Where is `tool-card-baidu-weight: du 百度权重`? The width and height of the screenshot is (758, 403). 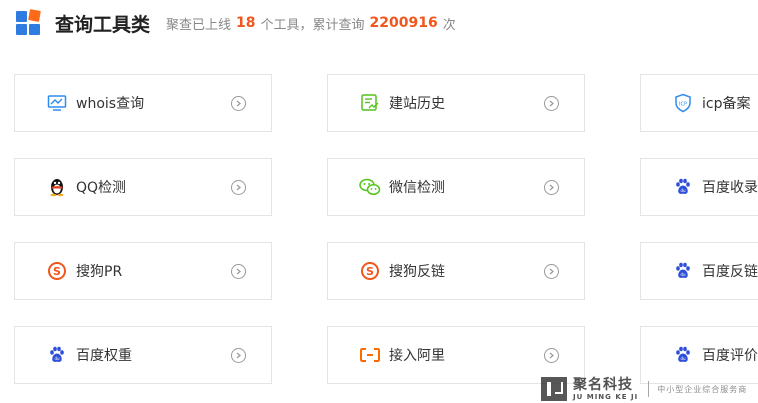 tool-card-baidu-weight: du 百度权重 is located at coordinates (143, 355).